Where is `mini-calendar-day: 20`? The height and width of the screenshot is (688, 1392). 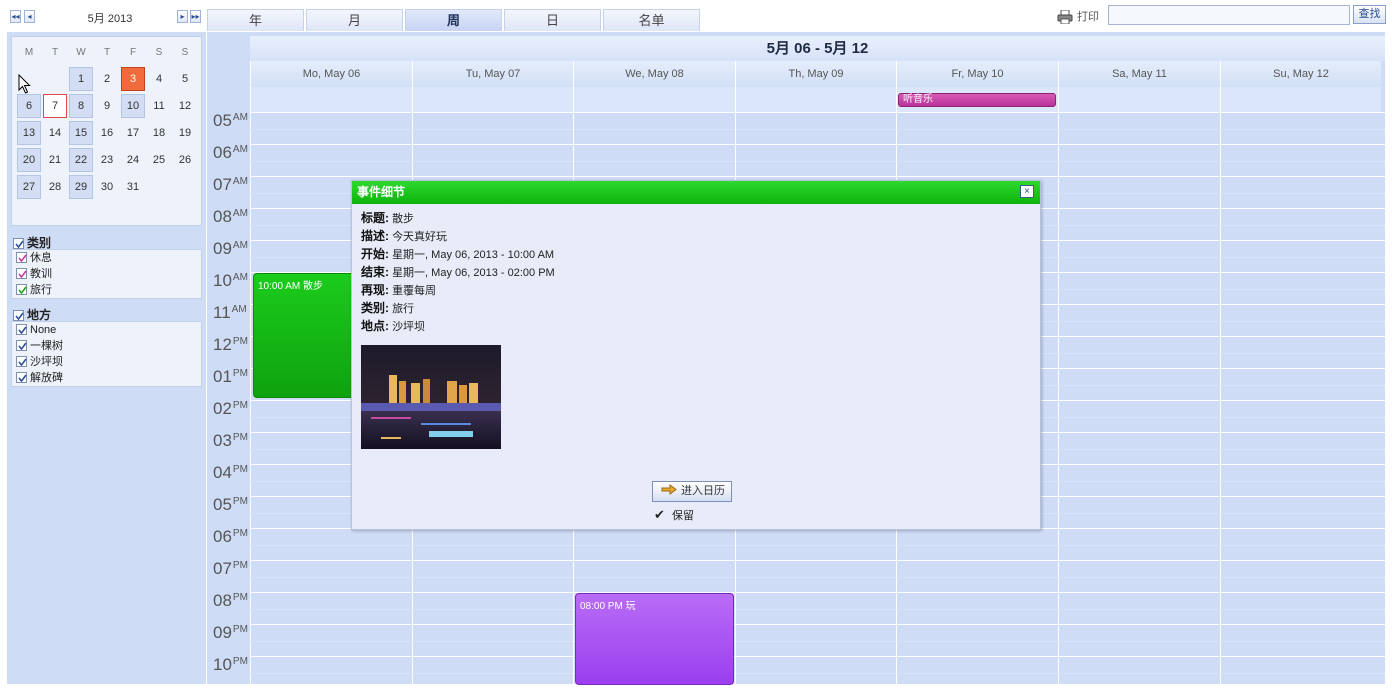 mini-calendar-day: 20 is located at coordinates (29, 160).